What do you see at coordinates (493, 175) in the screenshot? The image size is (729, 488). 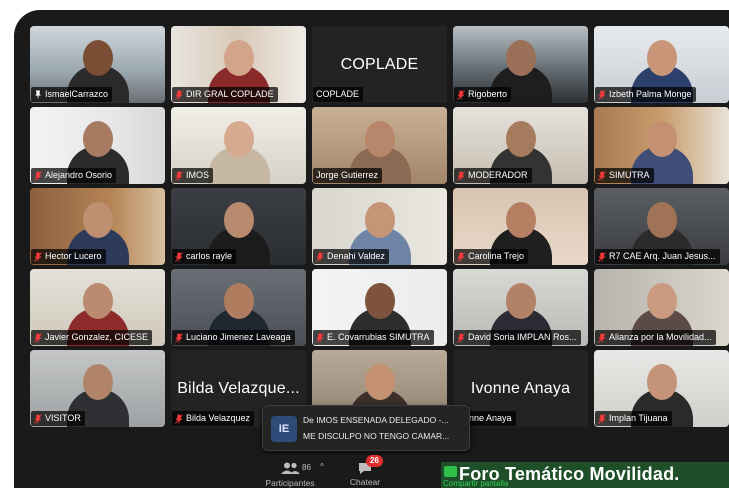 I see `participant-nameplate: MODERADOR` at bounding box center [493, 175].